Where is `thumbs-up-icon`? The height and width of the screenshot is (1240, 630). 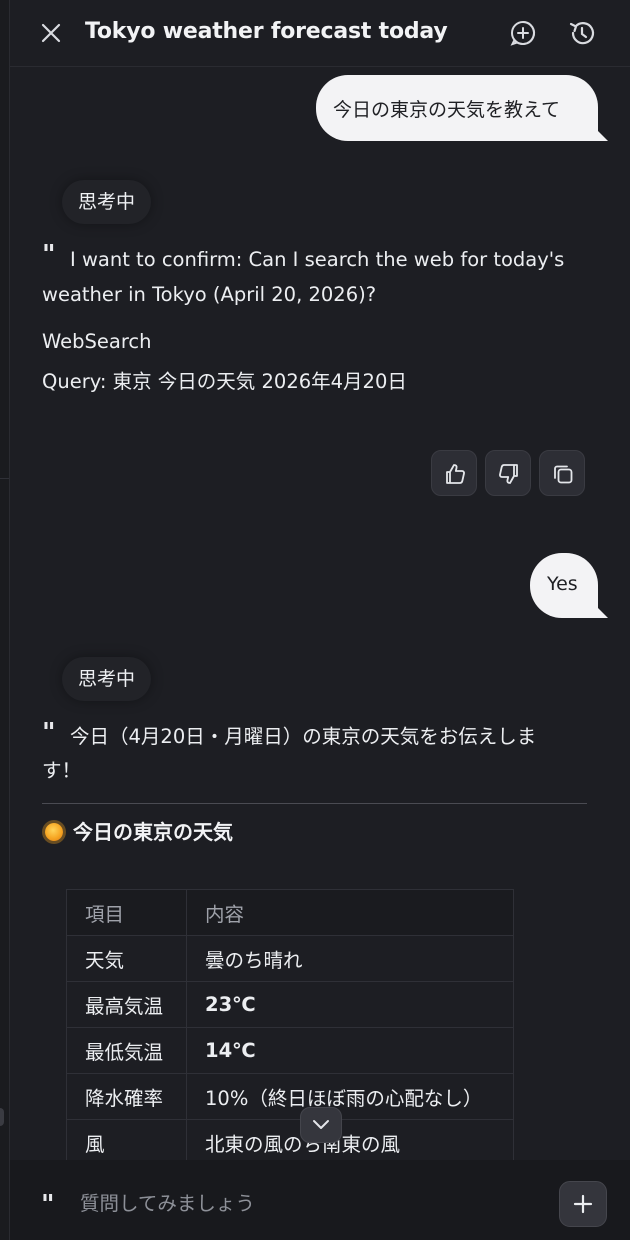 thumbs-up-icon is located at coordinates (455, 474).